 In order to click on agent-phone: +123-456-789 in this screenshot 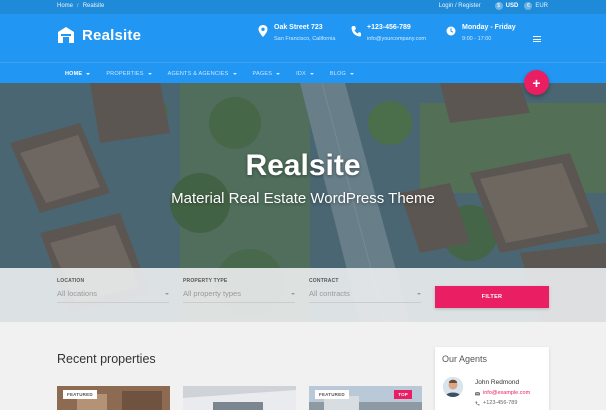, I will do `click(500, 403)`.